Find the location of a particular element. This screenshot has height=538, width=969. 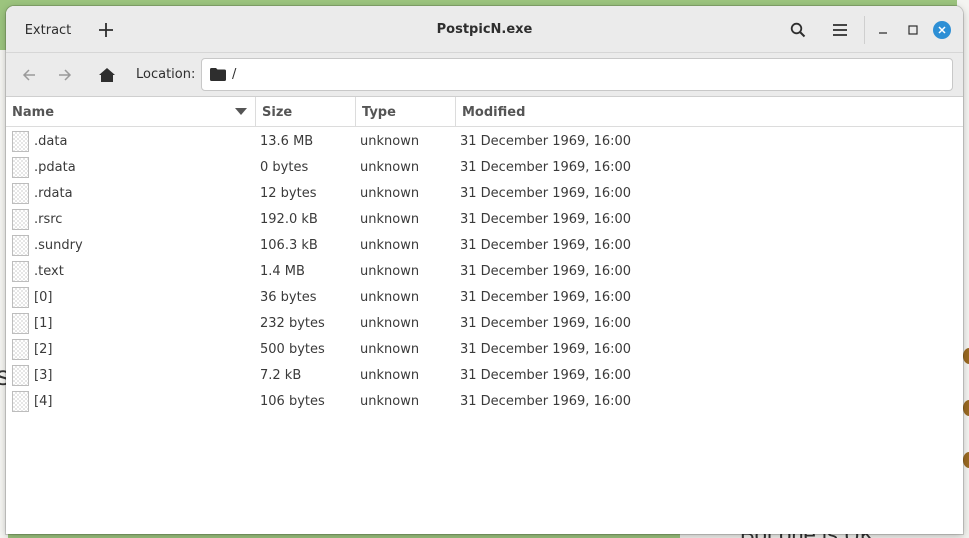

search-button is located at coordinates (798, 30).